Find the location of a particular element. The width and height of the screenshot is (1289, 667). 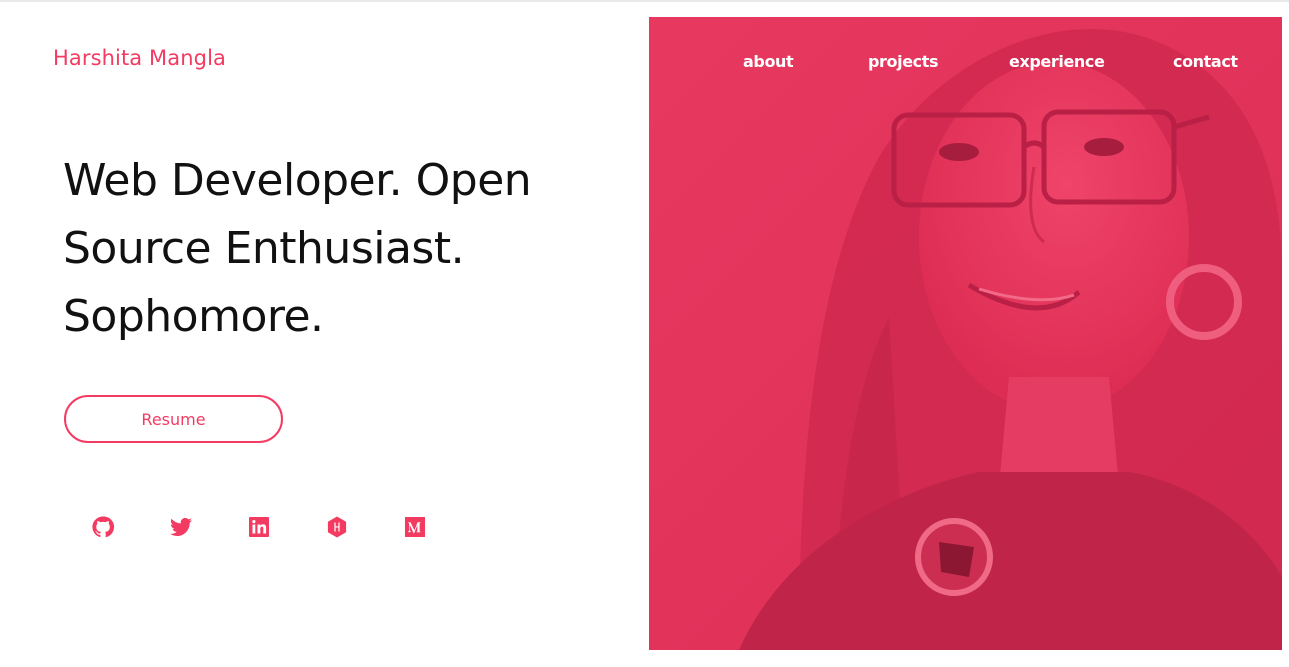

twitter-link is located at coordinates (181, 527).